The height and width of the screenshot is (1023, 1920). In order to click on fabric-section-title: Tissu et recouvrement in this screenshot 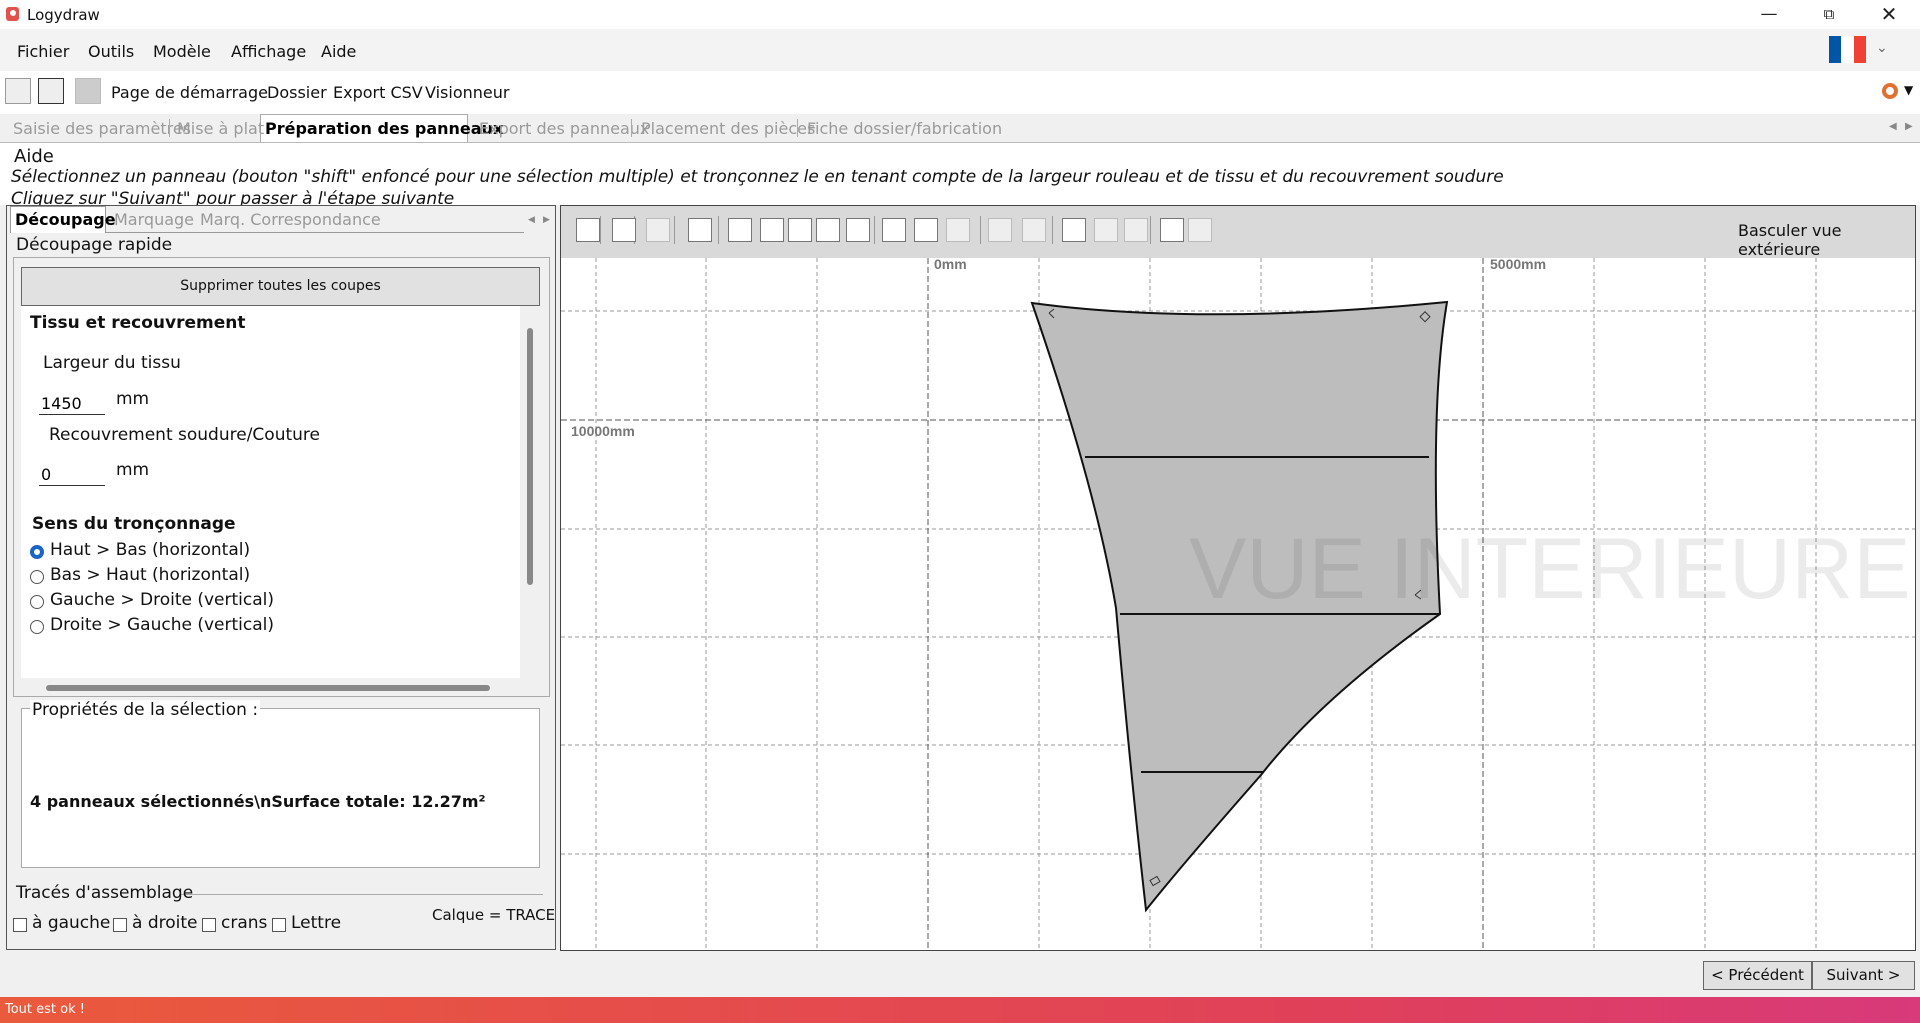, I will do `click(138, 323)`.